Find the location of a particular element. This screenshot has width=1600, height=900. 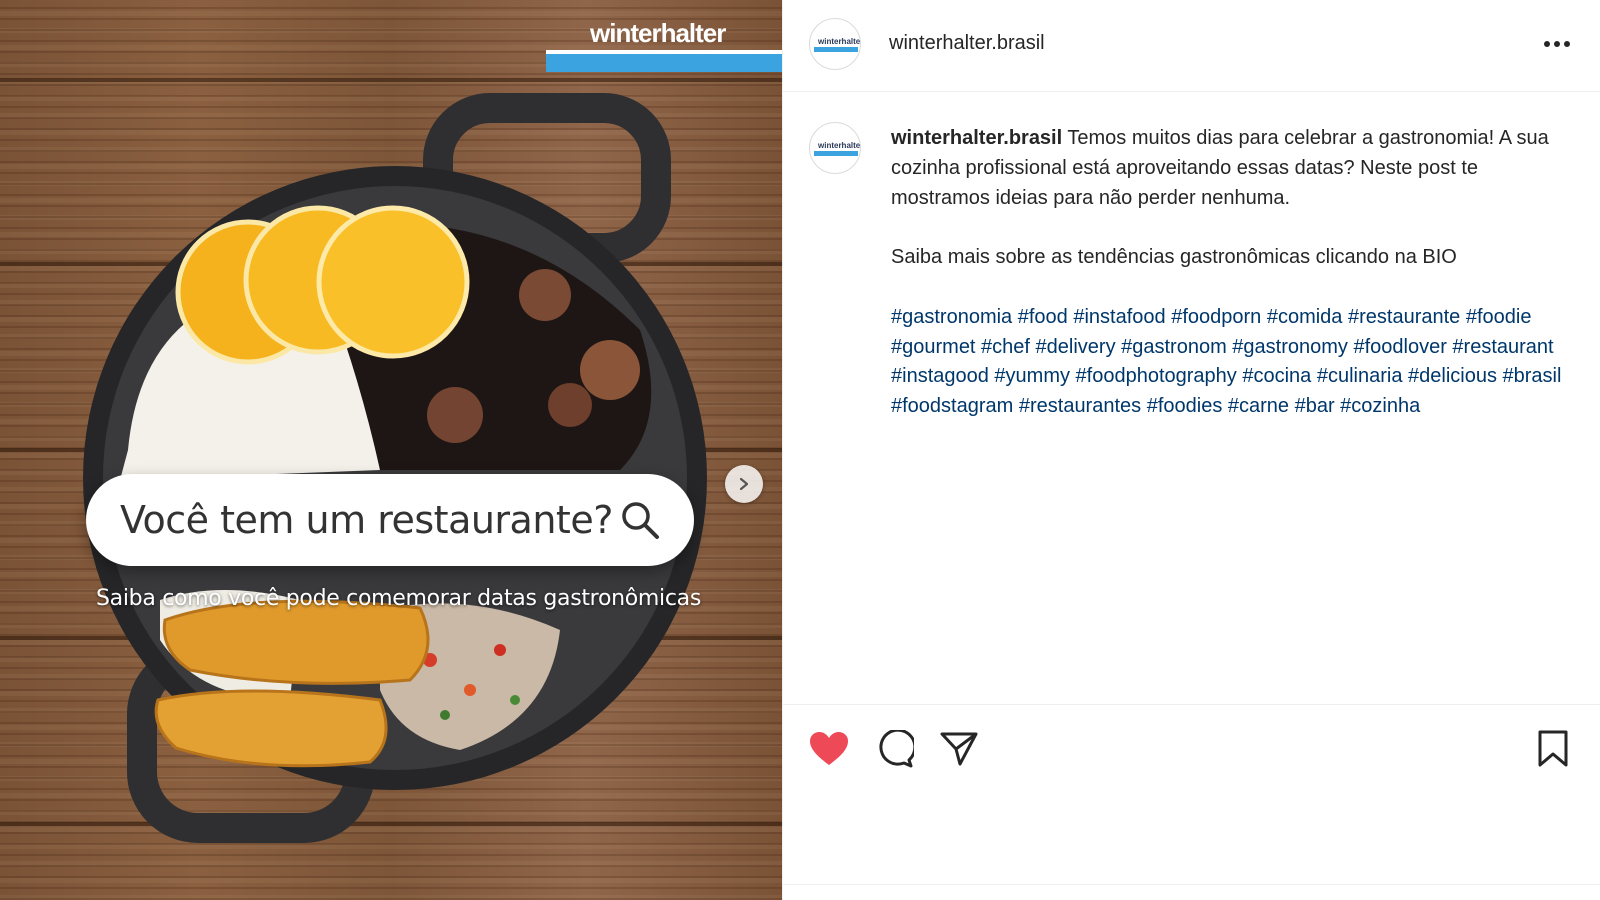

next-image-button is located at coordinates (744, 484).